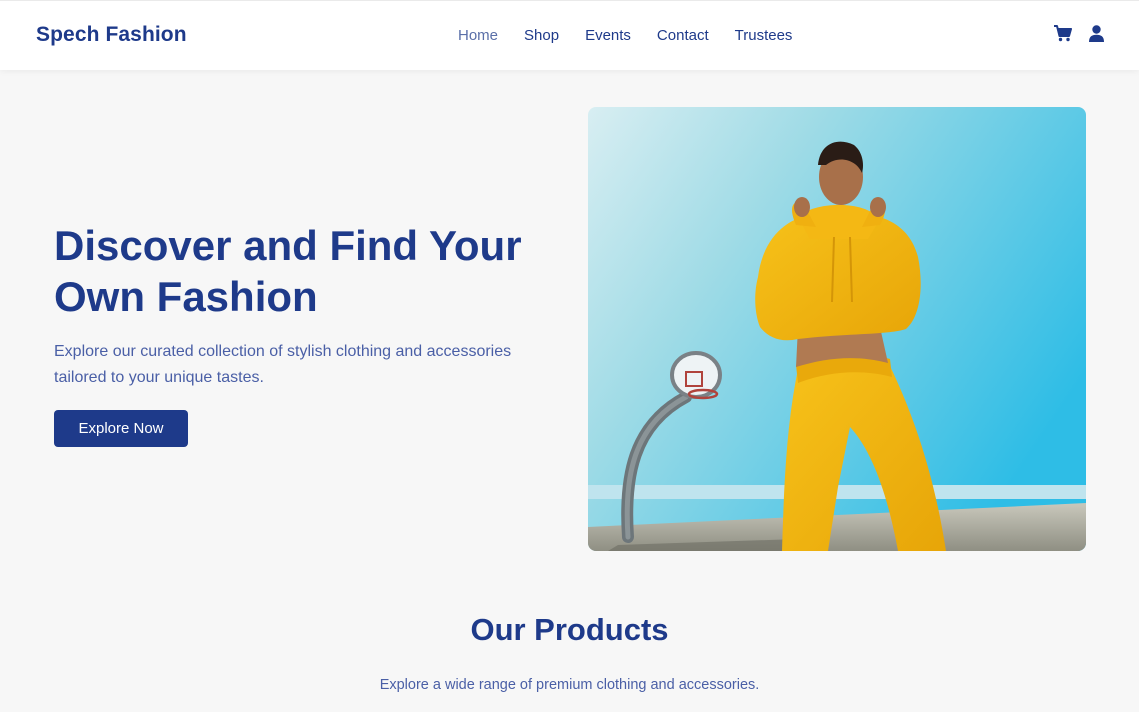 This screenshot has height=712, width=1139. Describe the element at coordinates (1096, 33) in the screenshot. I see `user-icon` at that location.